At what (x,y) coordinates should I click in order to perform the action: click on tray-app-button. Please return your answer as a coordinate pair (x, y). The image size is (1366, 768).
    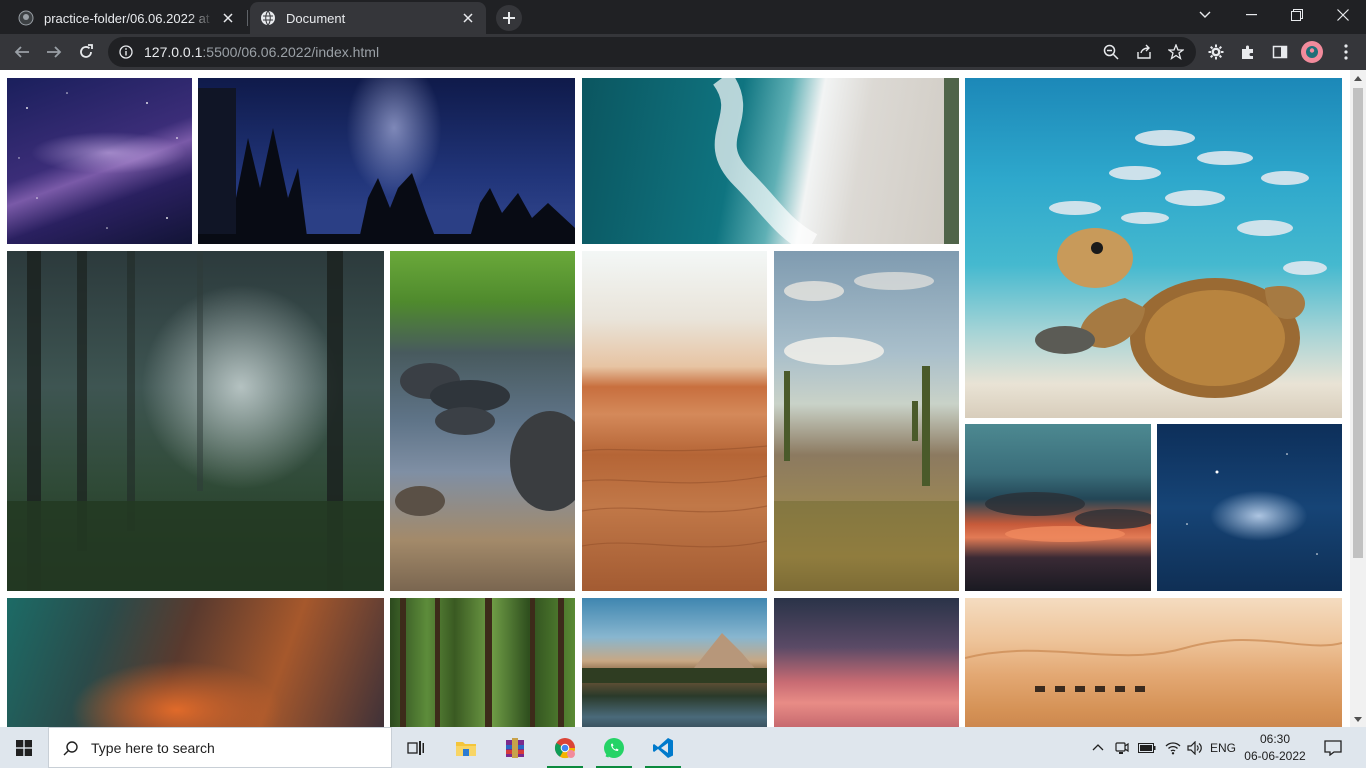
    Looking at the image, I should click on (1122, 747).